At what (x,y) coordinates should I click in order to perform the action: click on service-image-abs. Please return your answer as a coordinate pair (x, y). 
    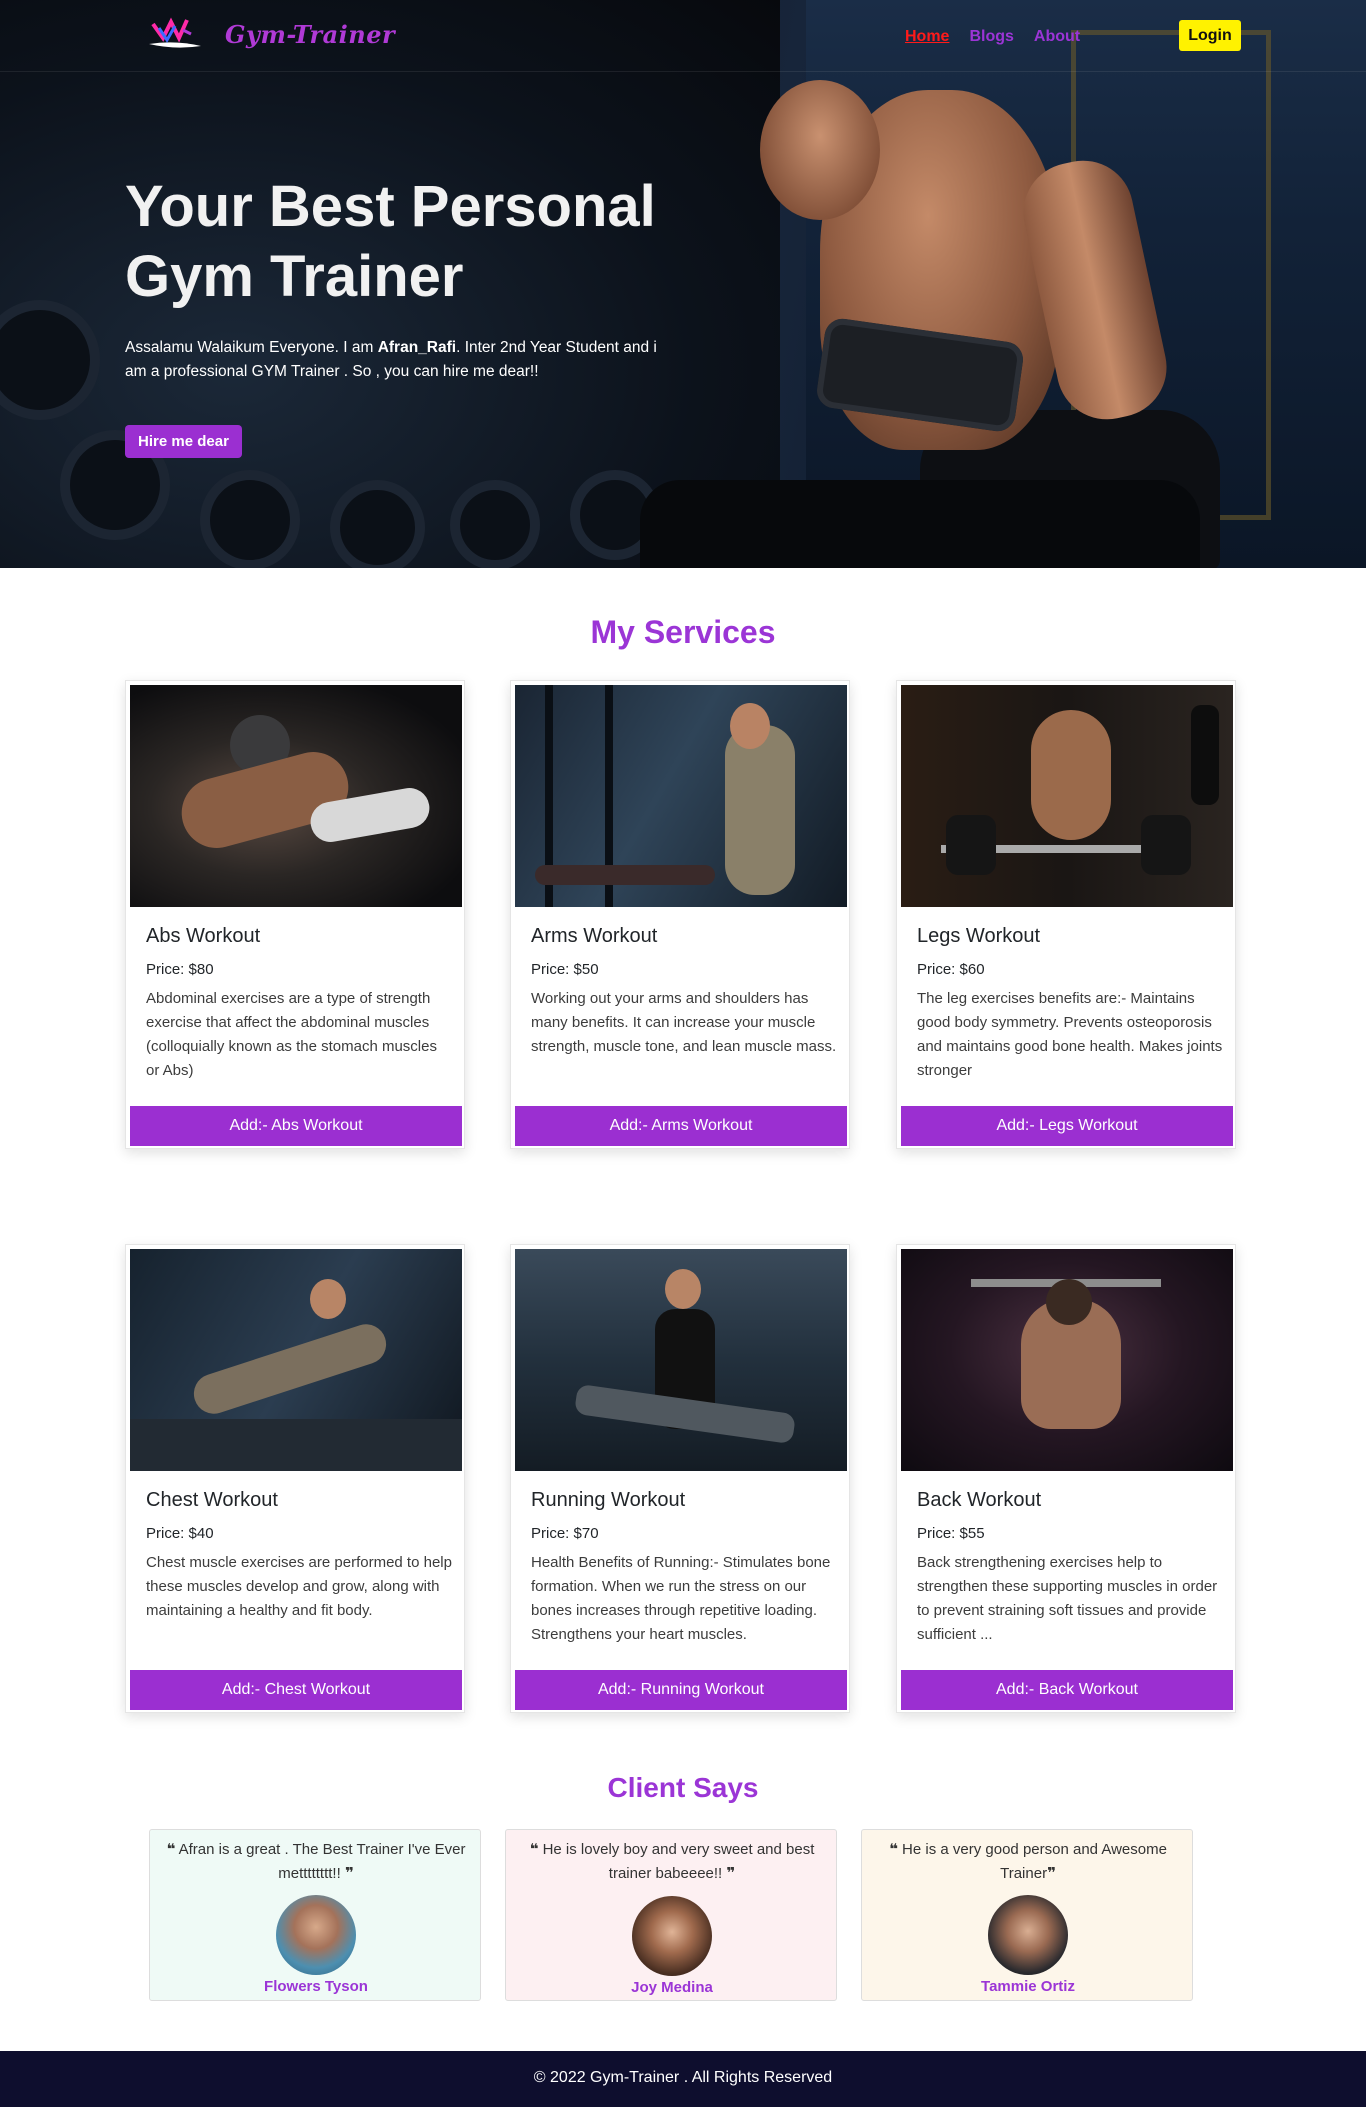
    Looking at the image, I should click on (296, 796).